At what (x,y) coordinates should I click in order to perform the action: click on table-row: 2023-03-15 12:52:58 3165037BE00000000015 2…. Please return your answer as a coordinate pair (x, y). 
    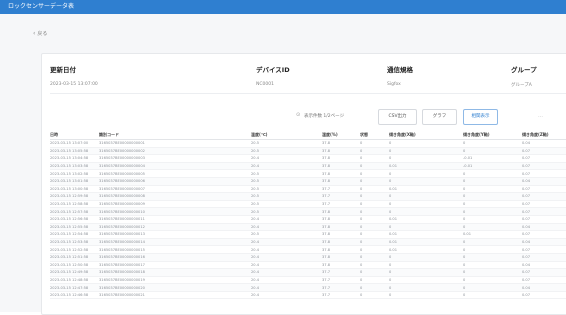
    Looking at the image, I should click on (308, 249).